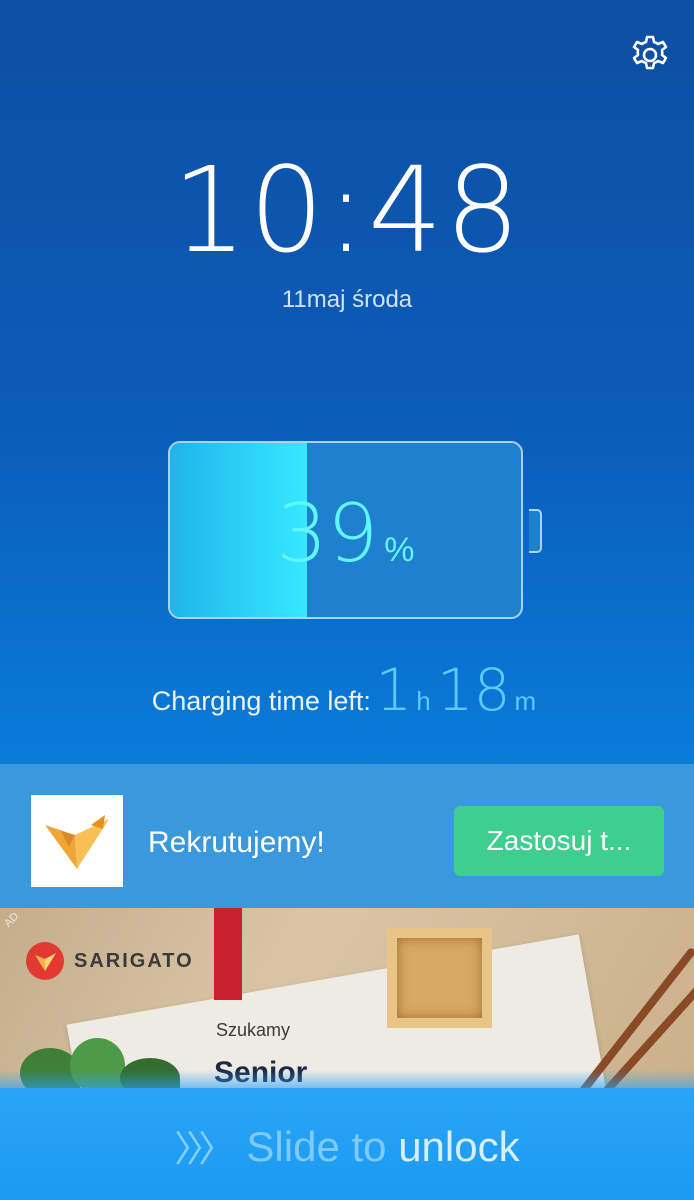 This screenshot has width=694, height=1200. Describe the element at coordinates (134, 961) in the screenshot. I see `banner-brand: SARIGATO` at that location.